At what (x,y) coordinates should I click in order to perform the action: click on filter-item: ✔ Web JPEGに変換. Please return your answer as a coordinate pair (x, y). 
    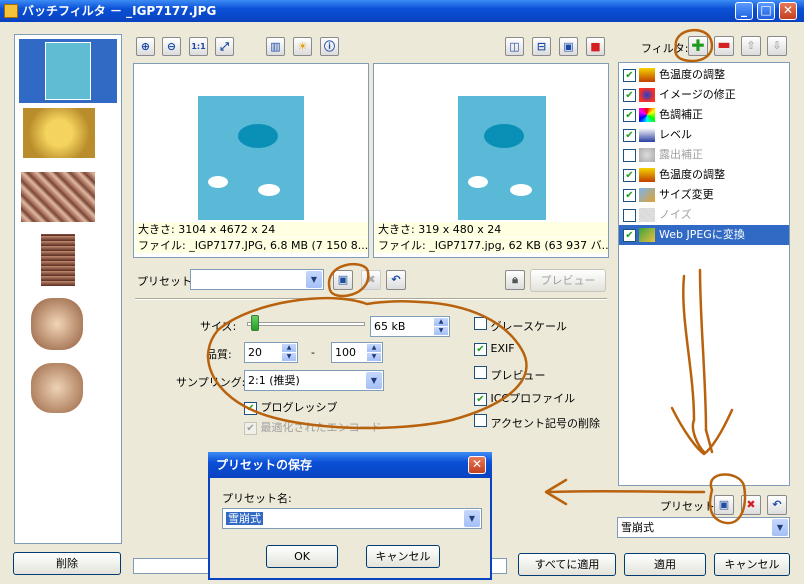
    Looking at the image, I should click on (704, 235).